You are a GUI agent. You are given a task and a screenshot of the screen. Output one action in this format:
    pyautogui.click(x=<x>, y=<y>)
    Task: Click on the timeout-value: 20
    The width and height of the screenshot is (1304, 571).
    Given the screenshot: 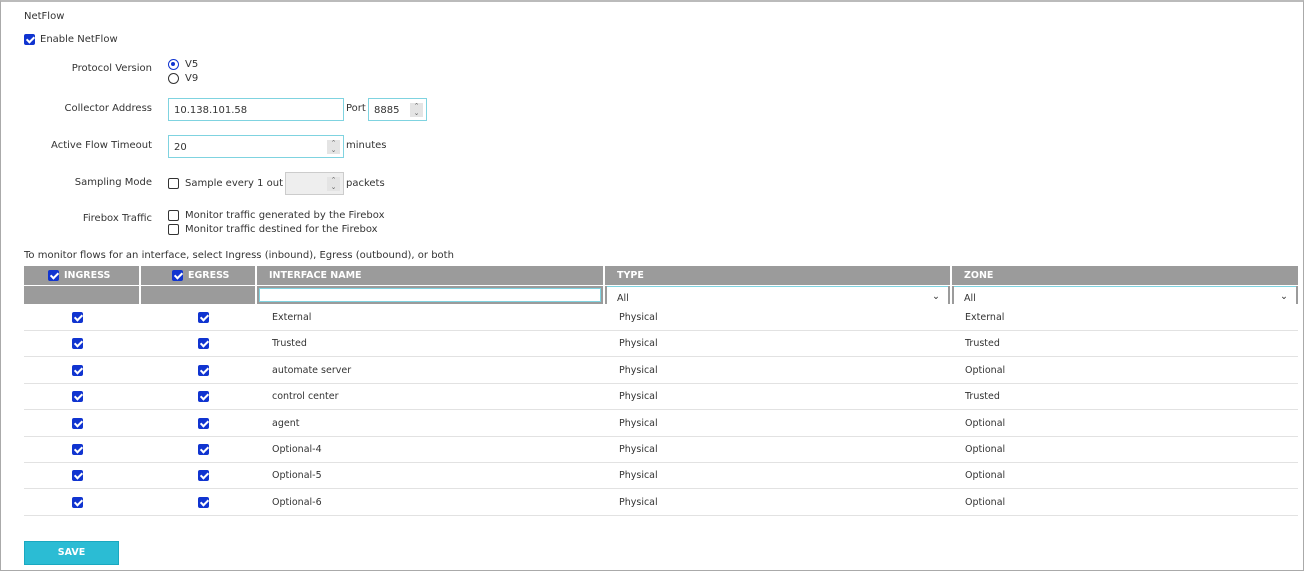 What is the action you would take?
    pyautogui.click(x=180, y=147)
    